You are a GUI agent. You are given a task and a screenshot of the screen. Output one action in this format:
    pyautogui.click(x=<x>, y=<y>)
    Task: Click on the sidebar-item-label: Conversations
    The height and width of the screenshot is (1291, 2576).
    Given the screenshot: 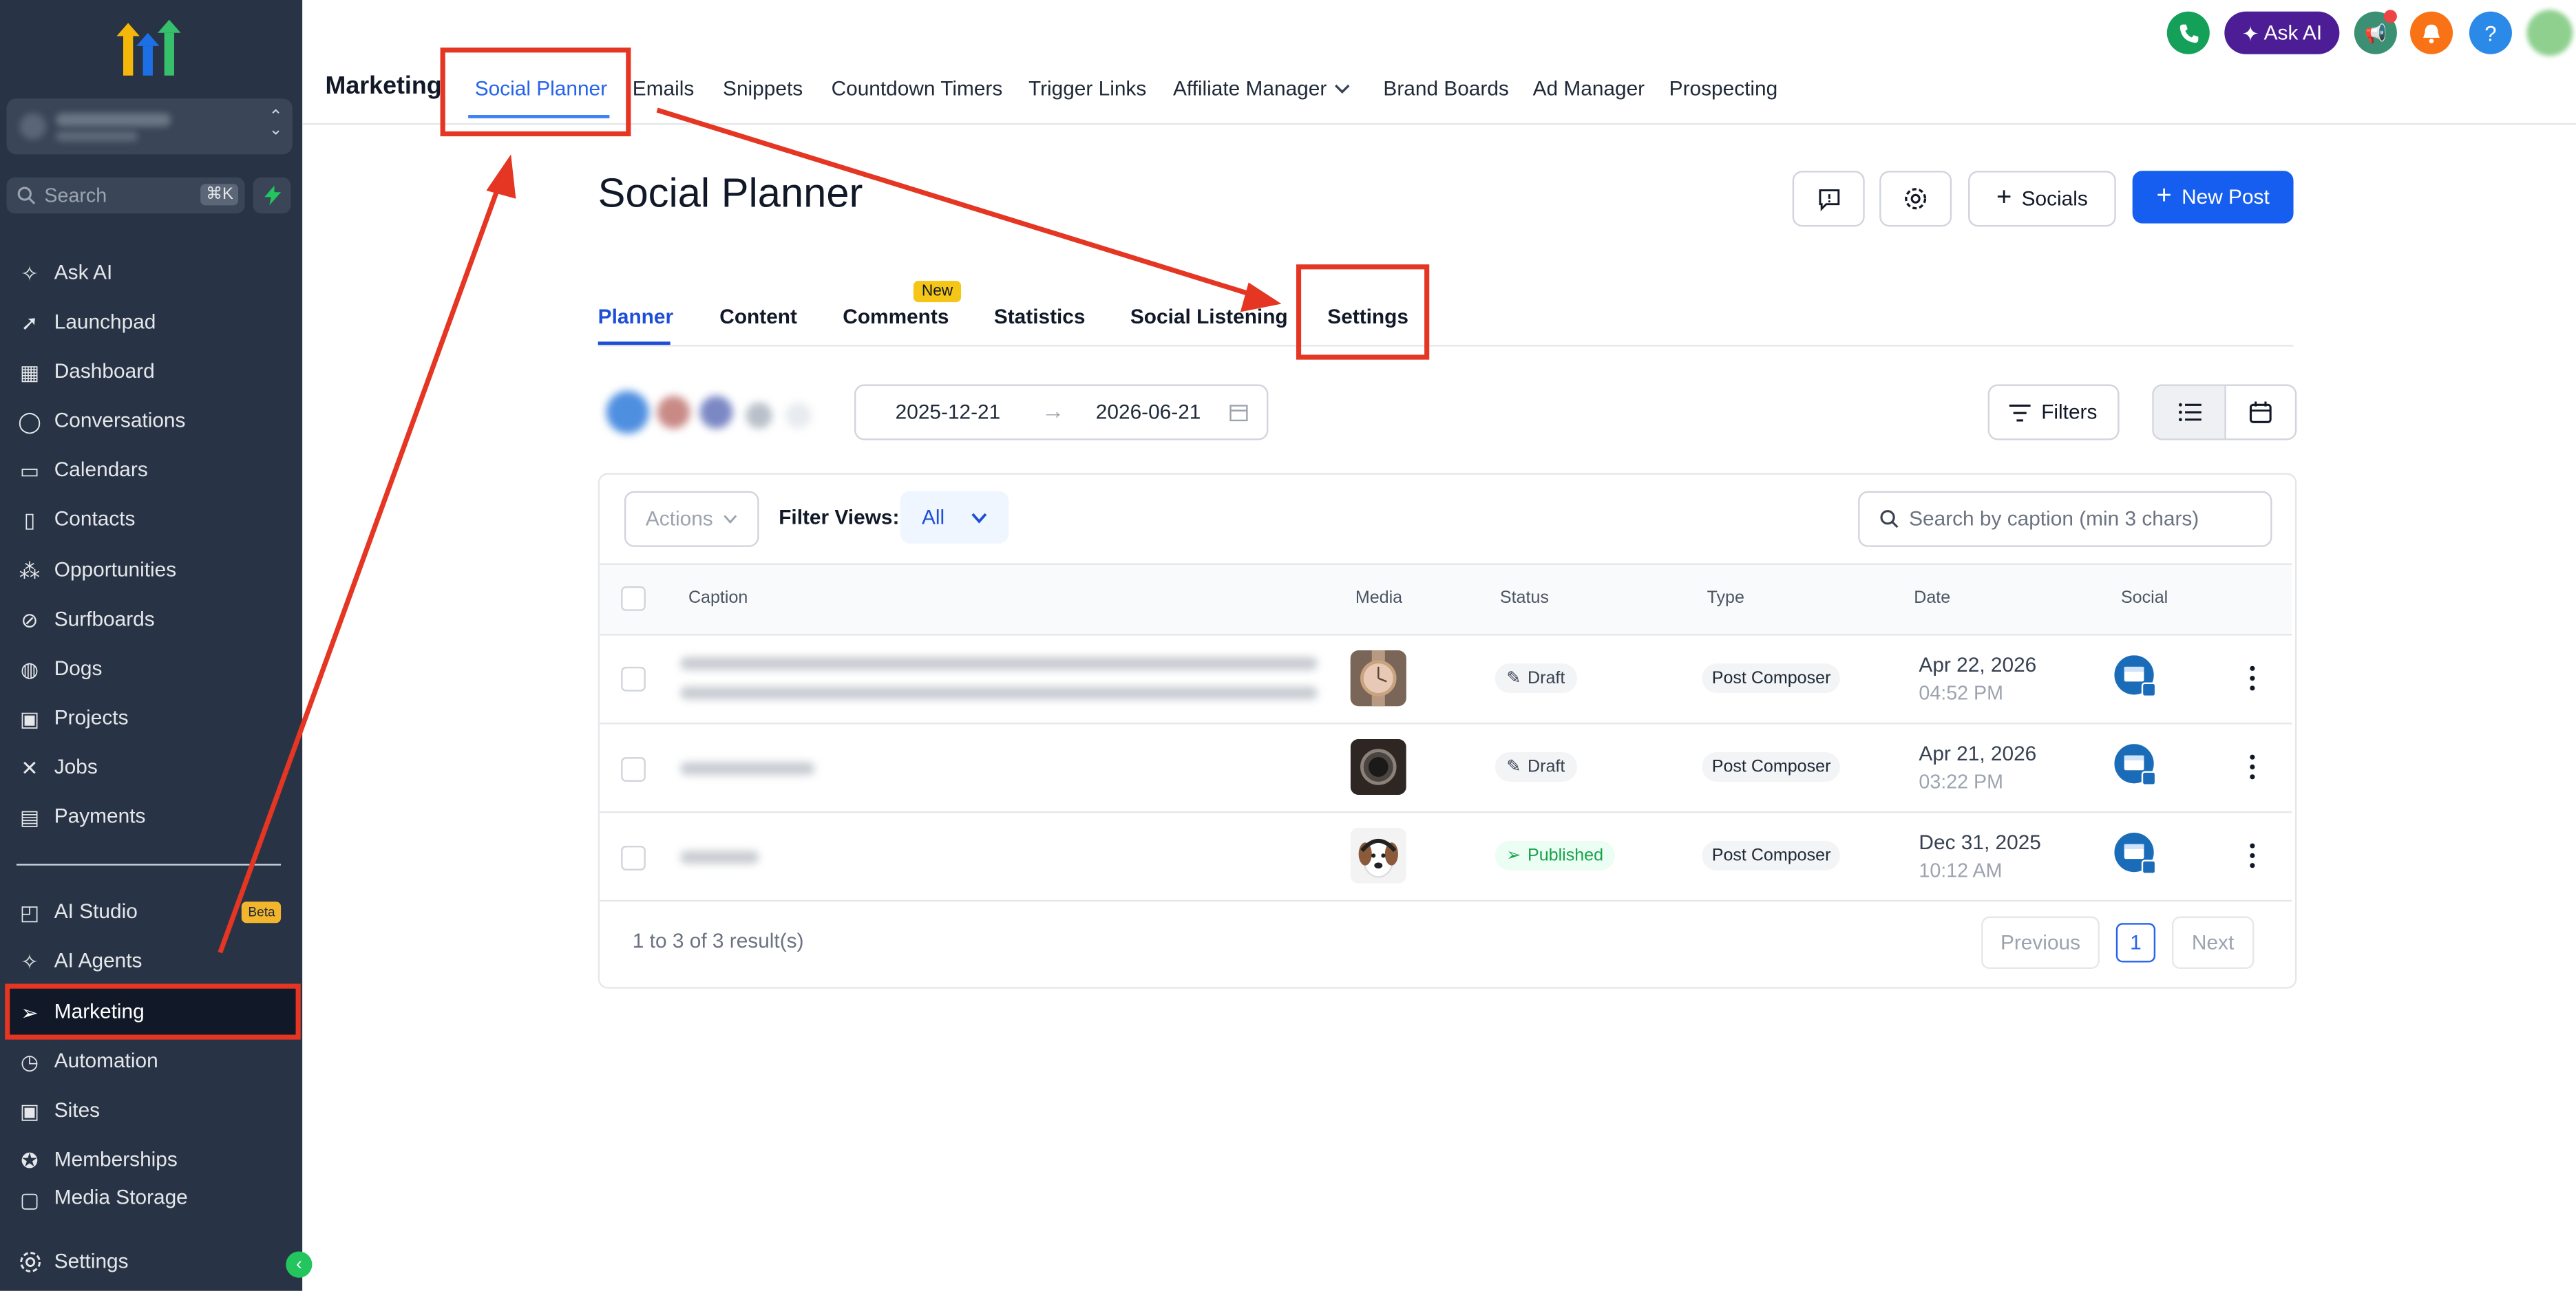 What is the action you would take?
    pyautogui.click(x=120, y=420)
    